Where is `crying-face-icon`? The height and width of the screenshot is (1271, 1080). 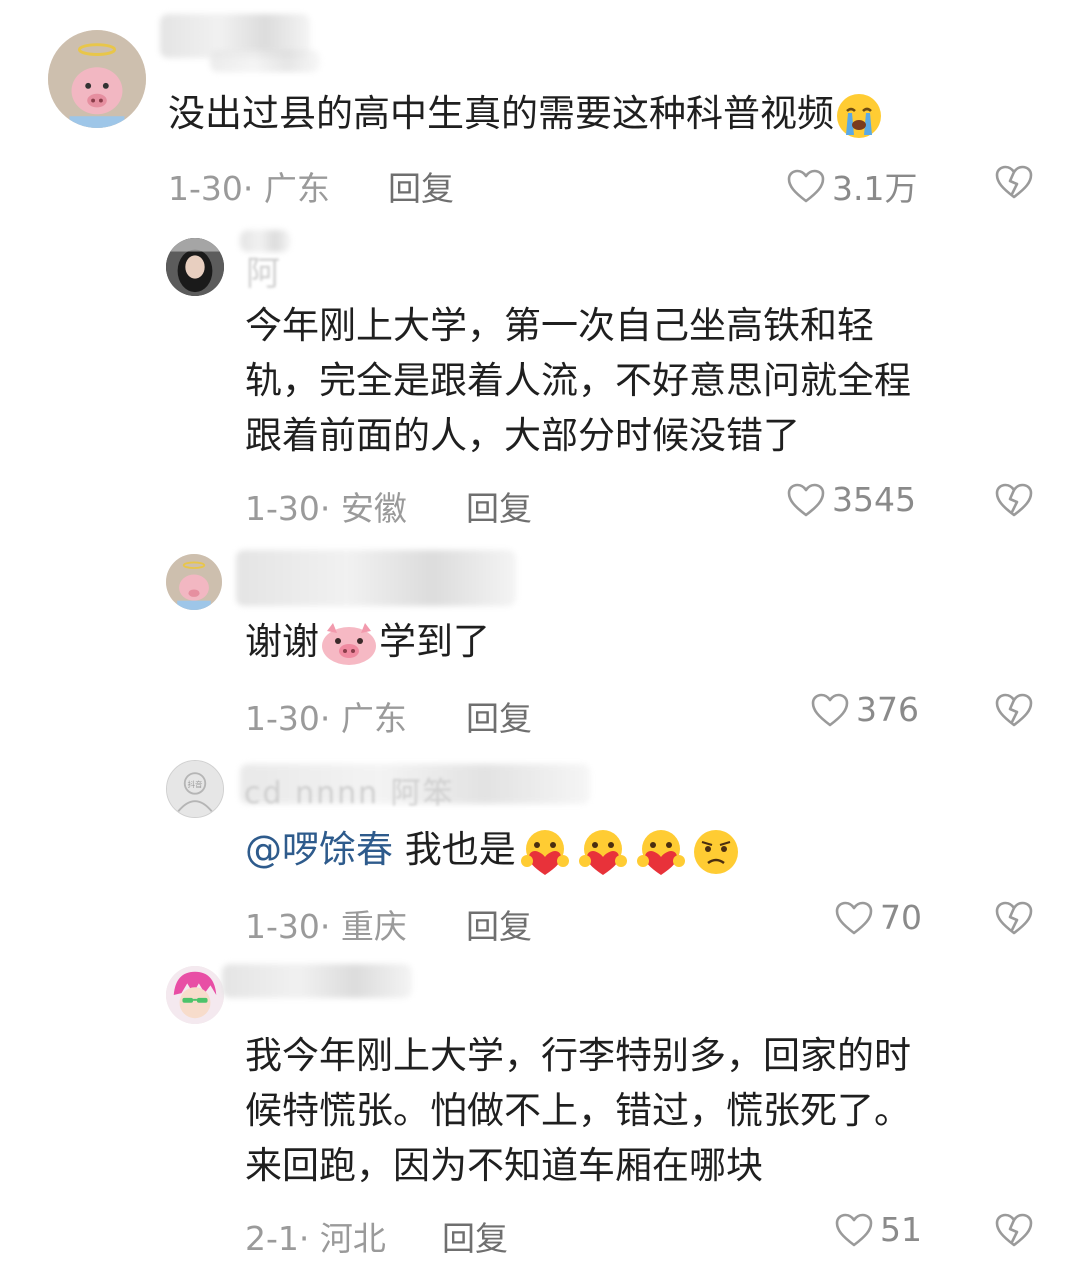
crying-face-icon is located at coordinates (859, 116).